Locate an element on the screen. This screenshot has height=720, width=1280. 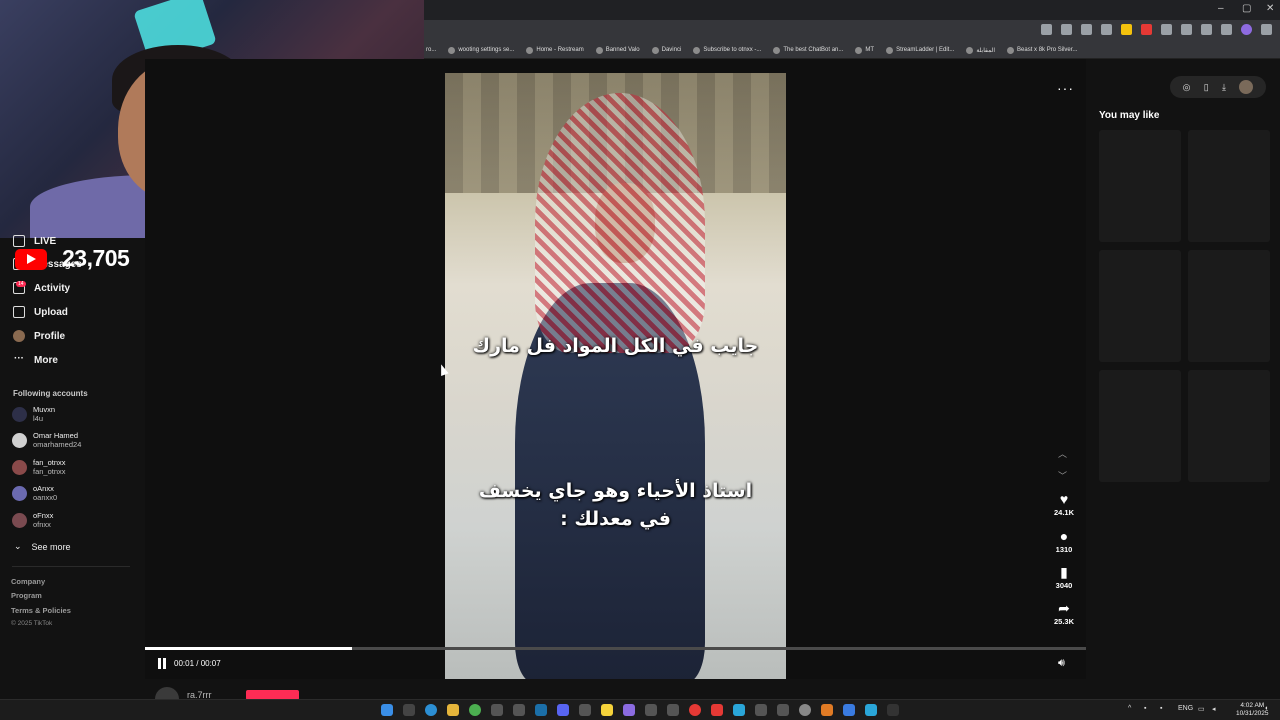
menu-kebab-icon is located at coordinates (1266, 29).